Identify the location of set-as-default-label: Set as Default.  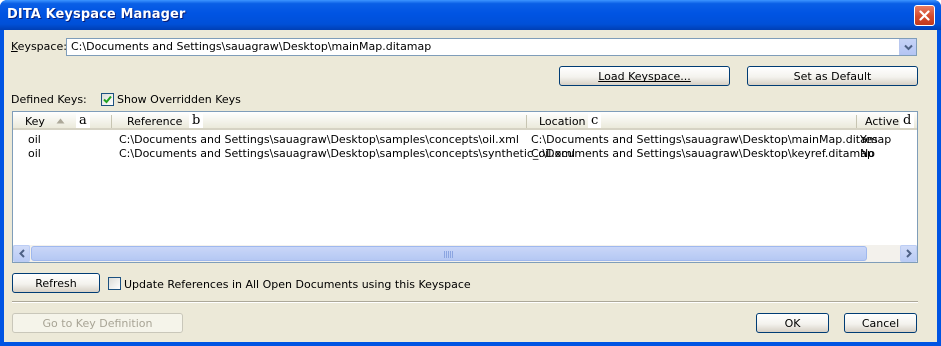
(832, 76).